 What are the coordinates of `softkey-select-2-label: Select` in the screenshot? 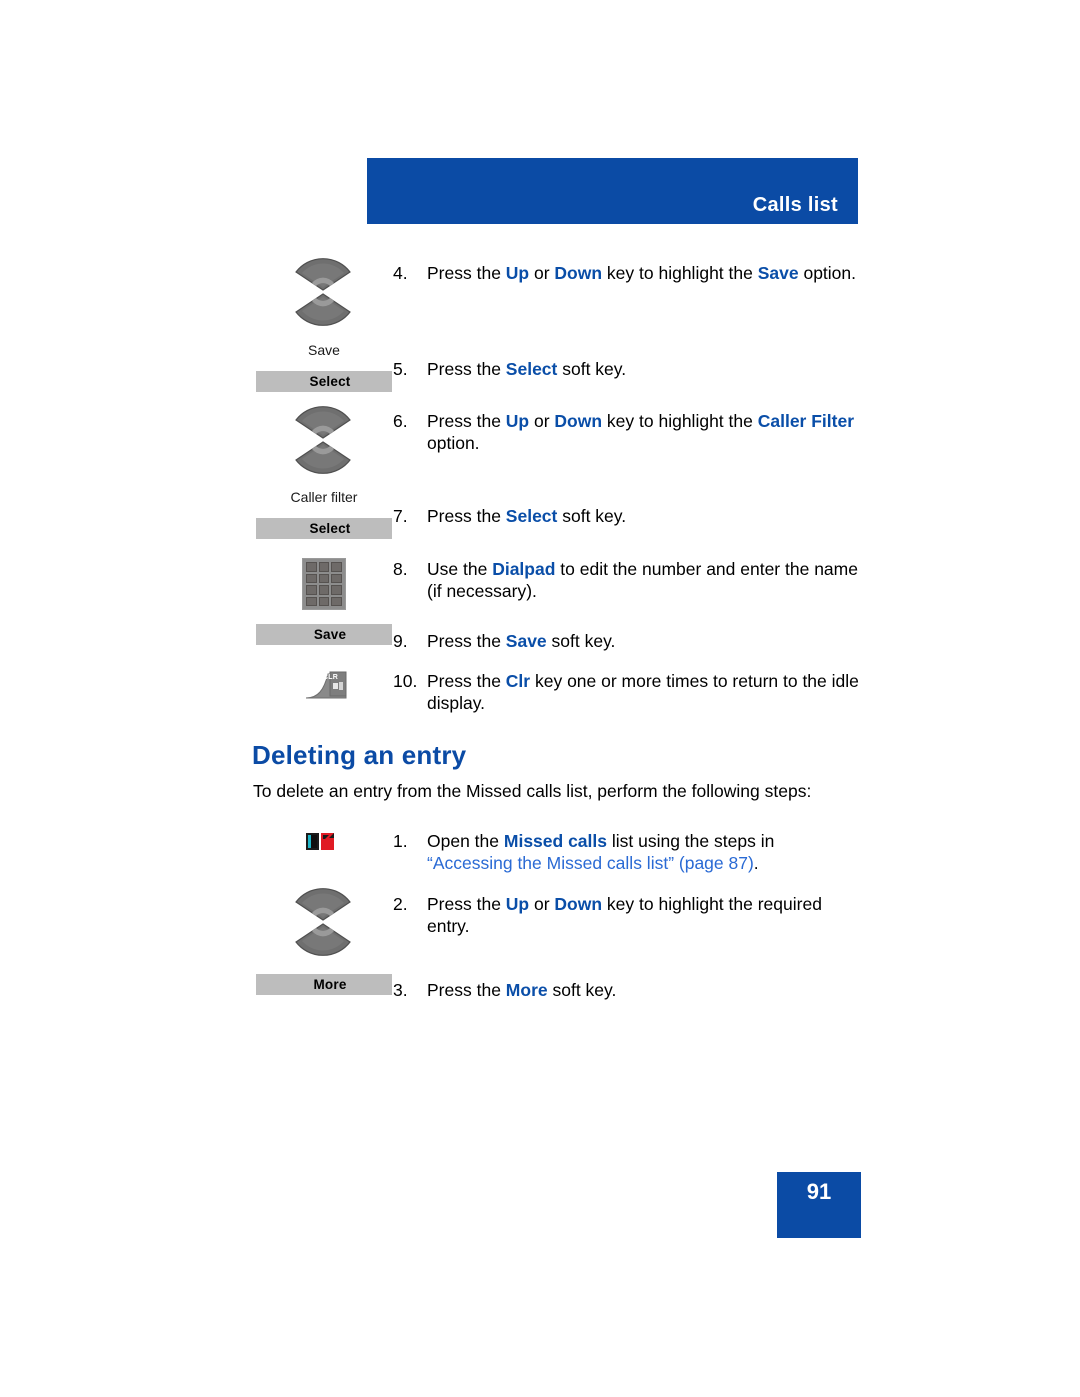 It's located at (330, 528).